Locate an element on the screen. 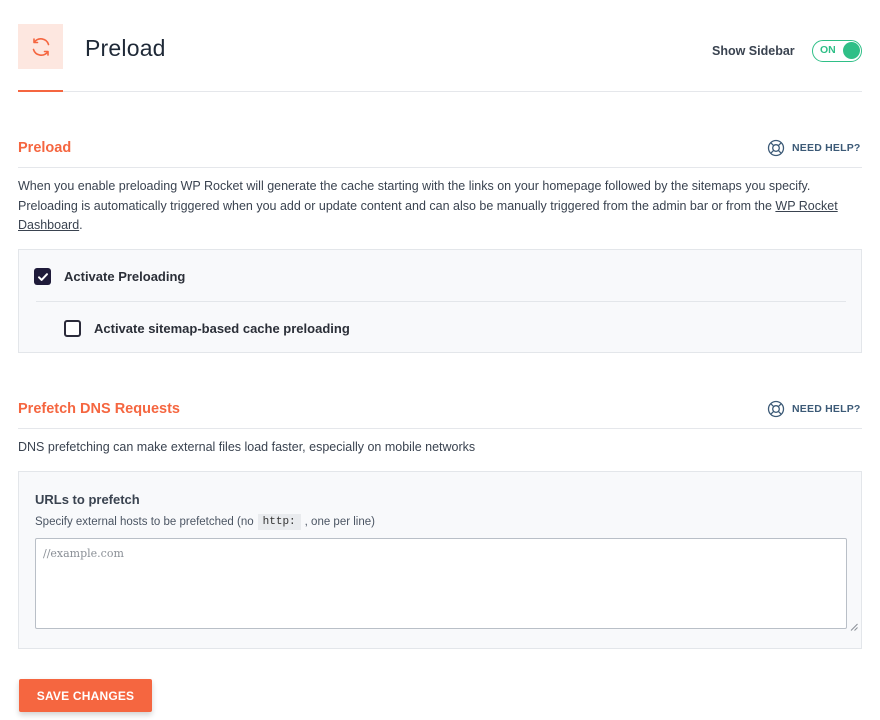  panel-divider is located at coordinates (441, 301).